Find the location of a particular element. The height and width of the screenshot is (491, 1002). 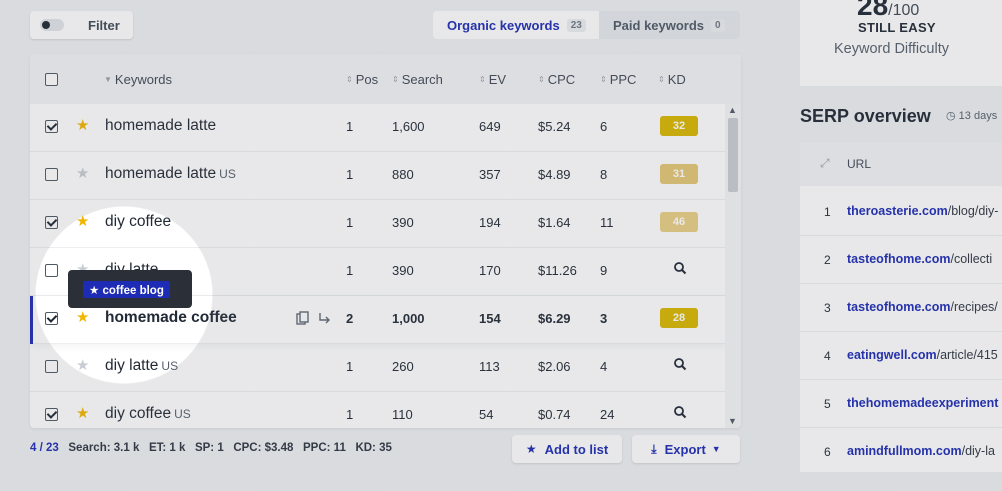

serp-rank: 4 is located at coordinates (827, 356).